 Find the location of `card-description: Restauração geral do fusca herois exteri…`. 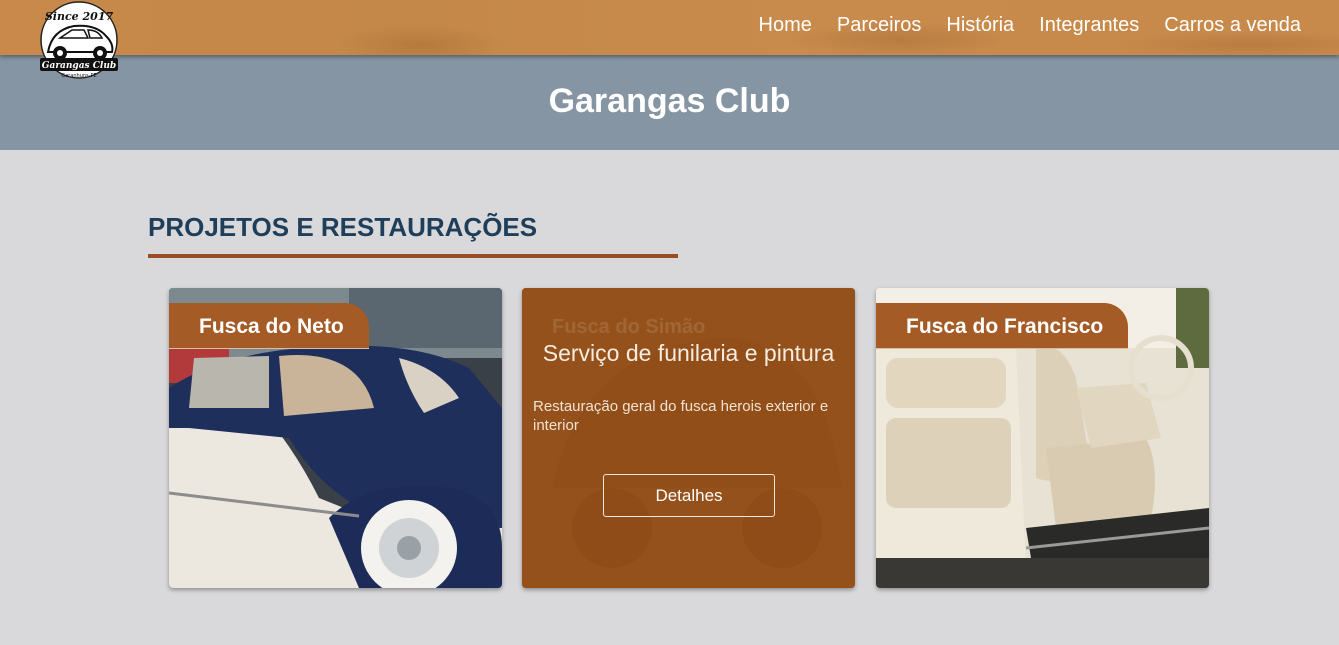

card-description: Restauração geral do fusca herois exteri… is located at coordinates (681, 416).